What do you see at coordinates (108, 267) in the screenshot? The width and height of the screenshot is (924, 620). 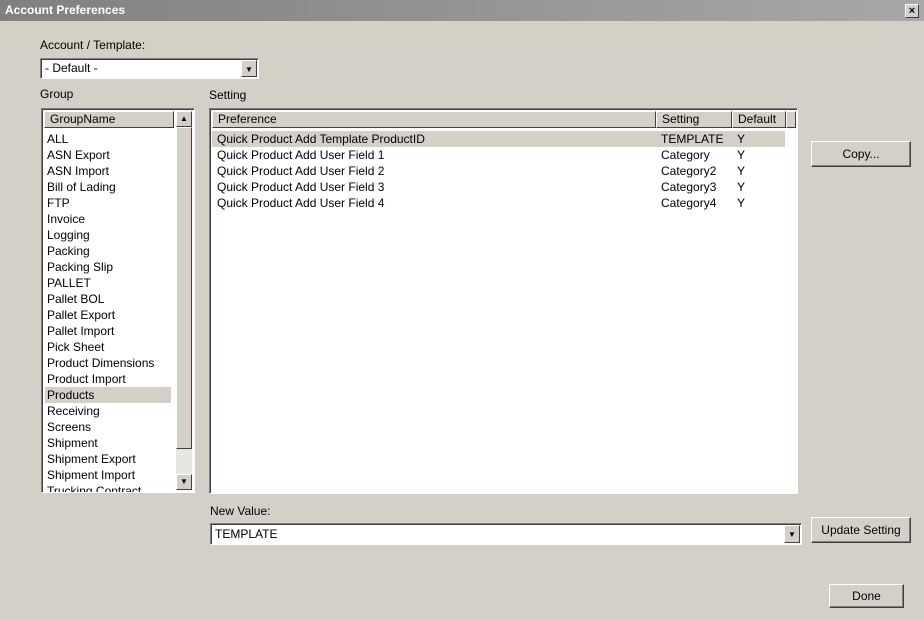 I see `group-item: Packing Slip` at bounding box center [108, 267].